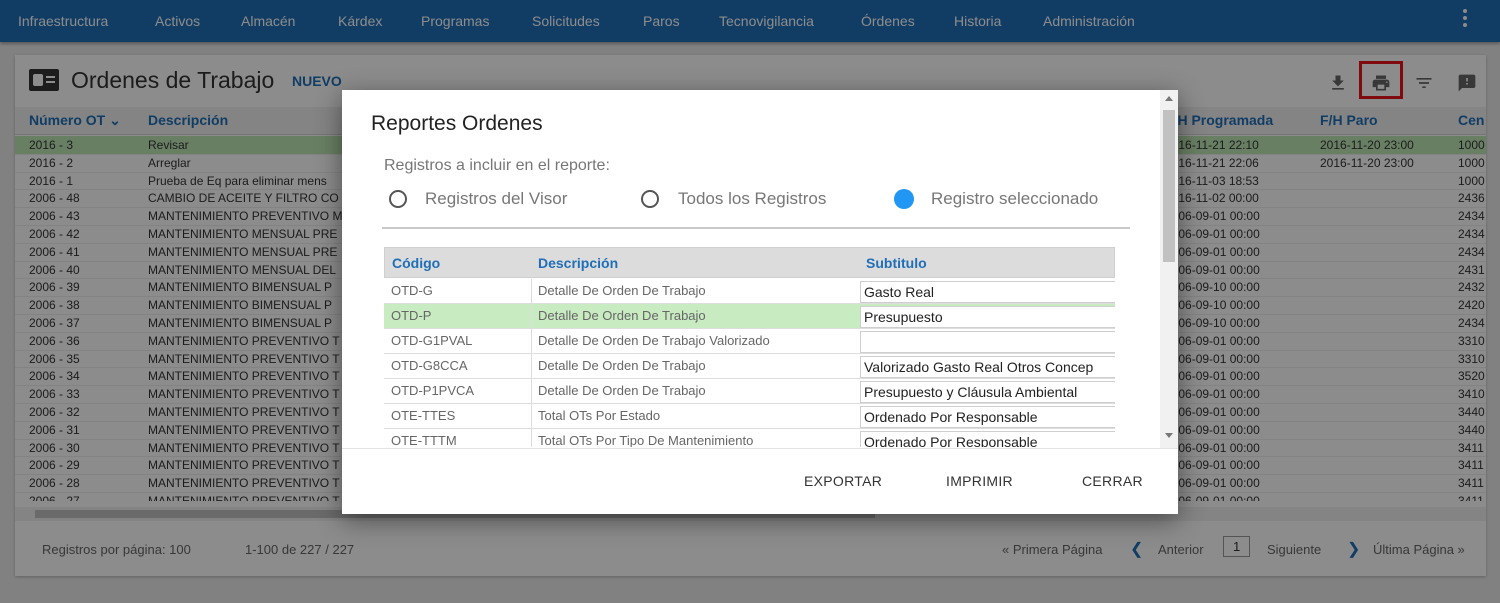 Image resolution: width=1500 pixels, height=603 pixels. I want to click on radio-label-registro-seleccionado: Registro seleccionado, so click(1014, 199).